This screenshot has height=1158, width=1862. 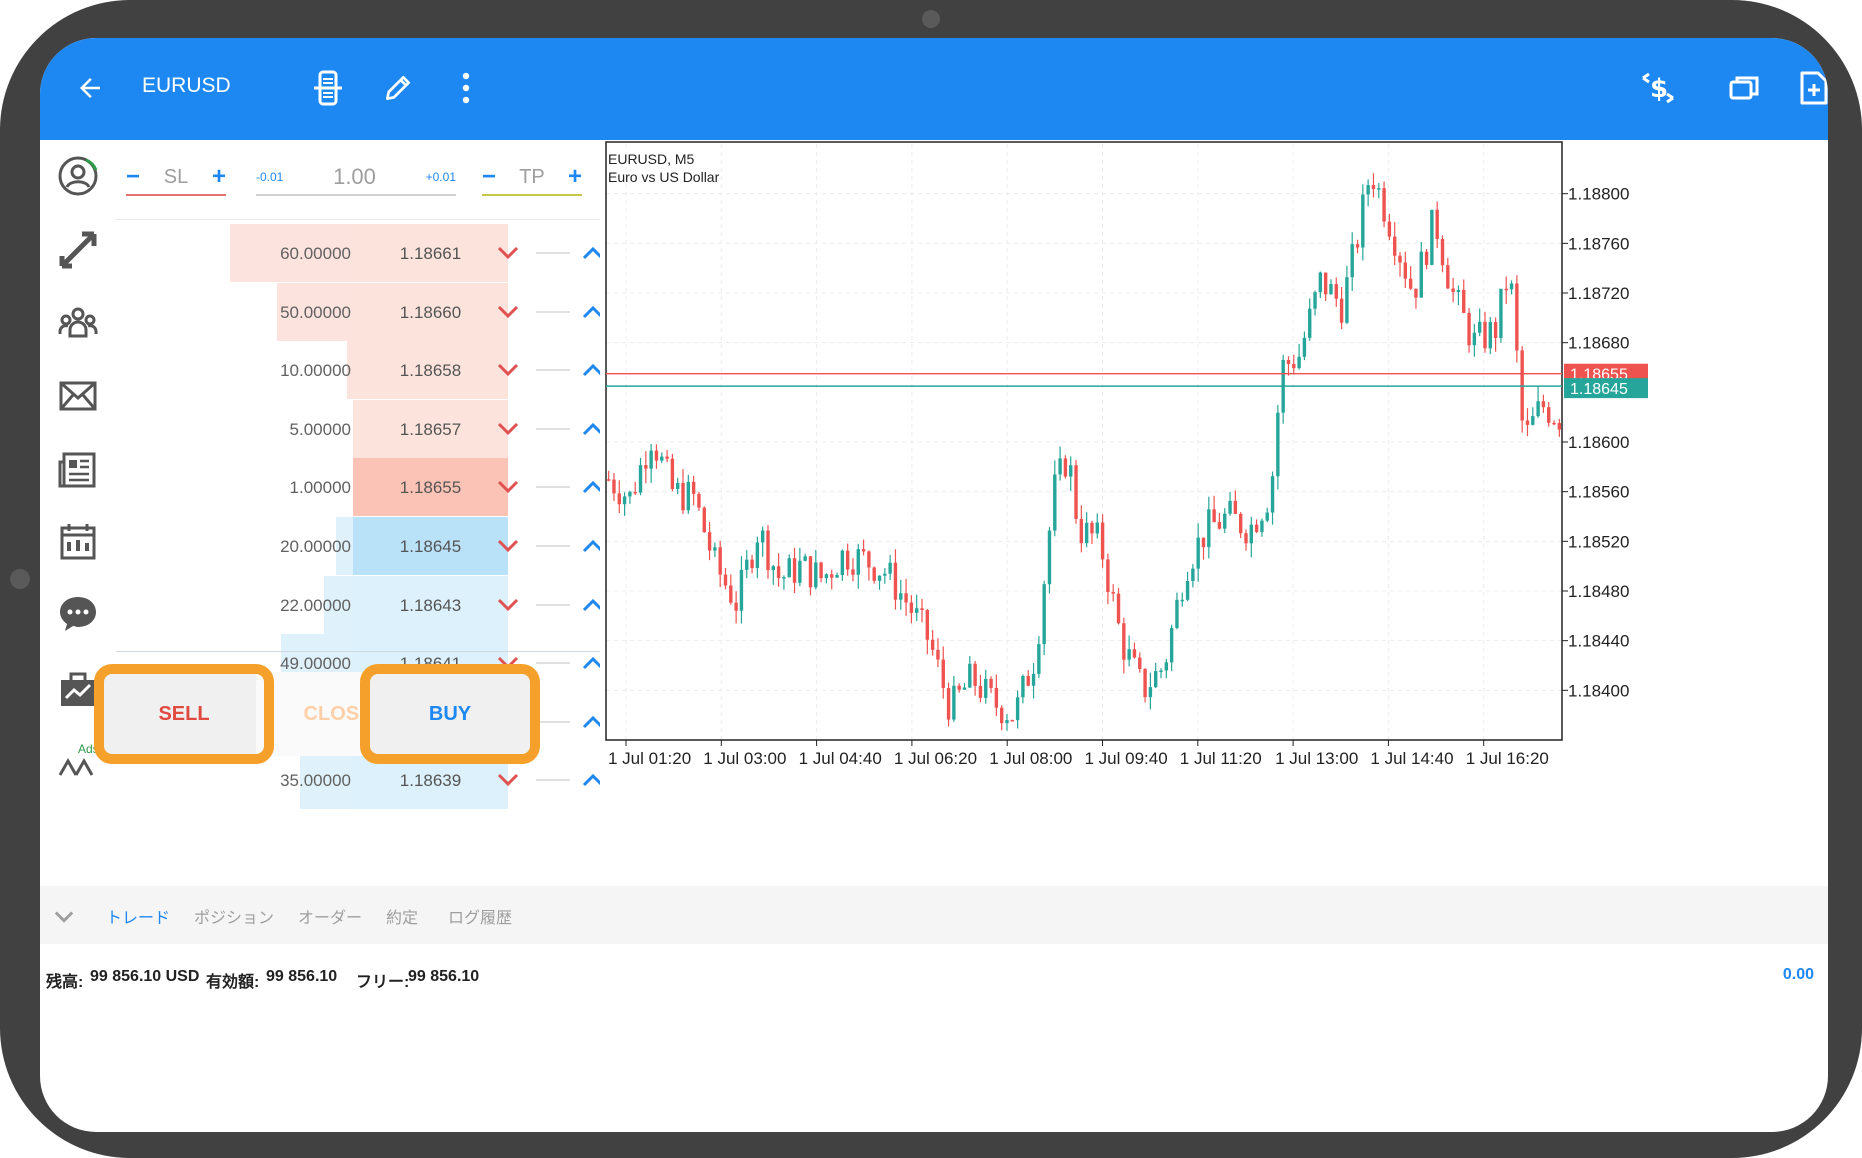 What do you see at coordinates (1744, 88) in the screenshot?
I see `window-switch-icon` at bounding box center [1744, 88].